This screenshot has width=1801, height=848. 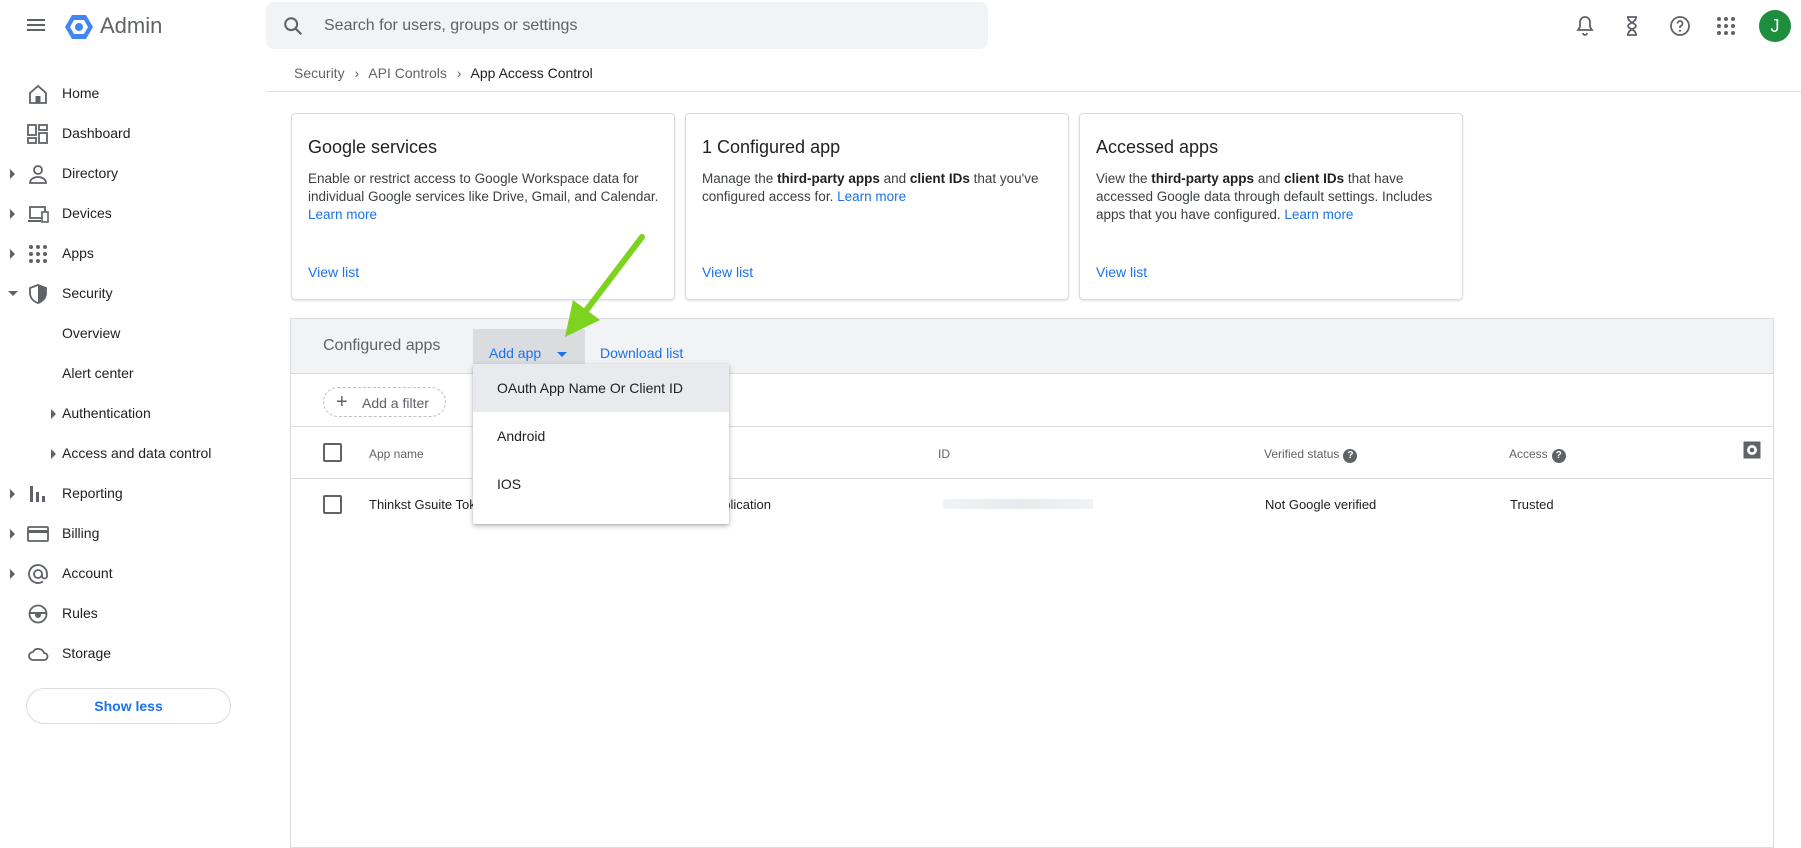 I want to click on select-all-checkbox, so click(x=332, y=452).